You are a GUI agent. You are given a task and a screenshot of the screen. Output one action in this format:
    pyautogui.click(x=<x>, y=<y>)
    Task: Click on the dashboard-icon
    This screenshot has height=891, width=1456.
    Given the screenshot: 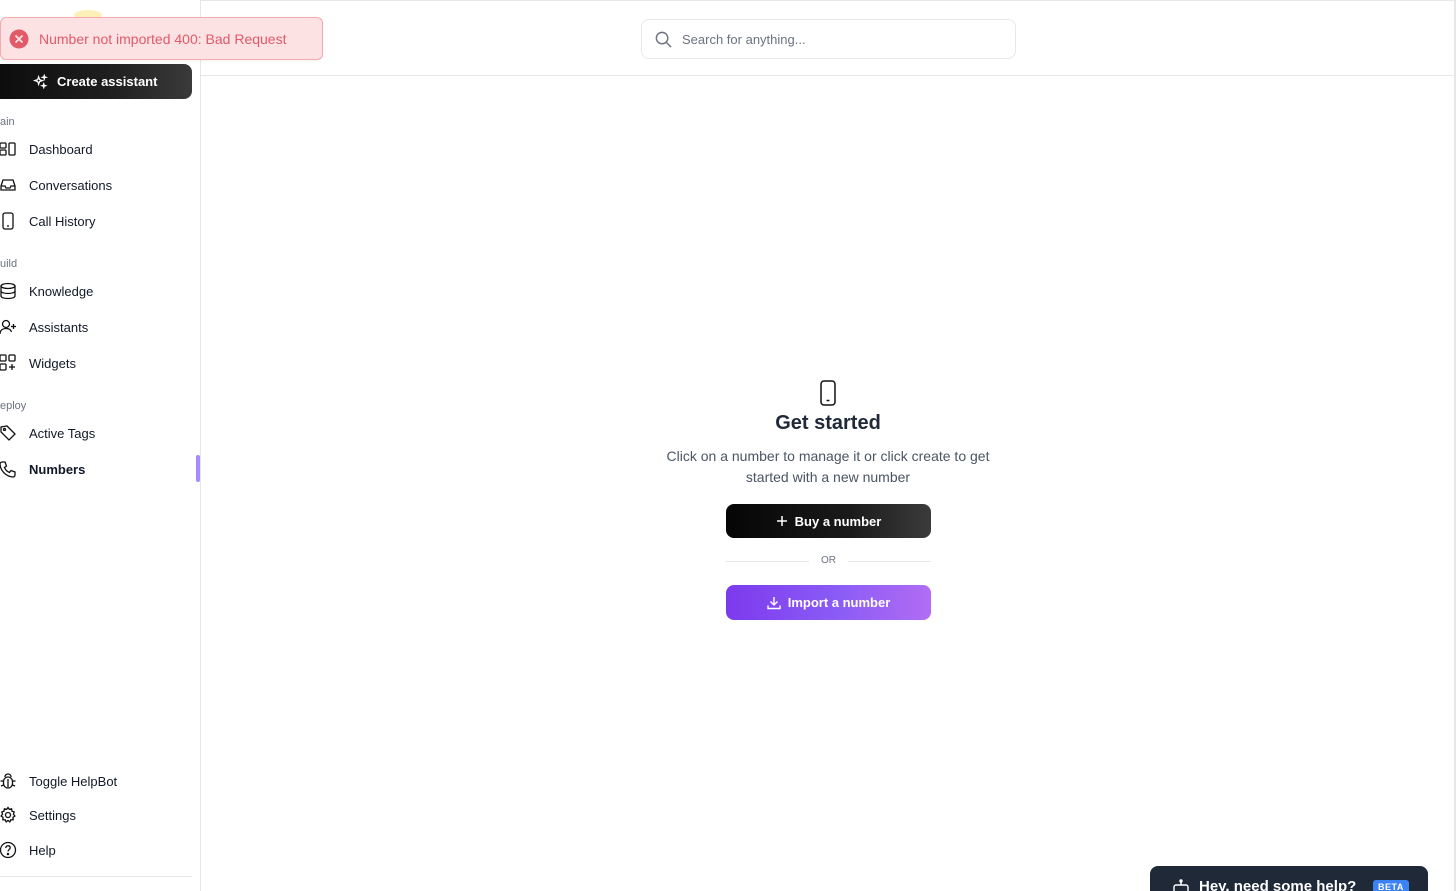 What is the action you would take?
    pyautogui.click(x=9, y=149)
    